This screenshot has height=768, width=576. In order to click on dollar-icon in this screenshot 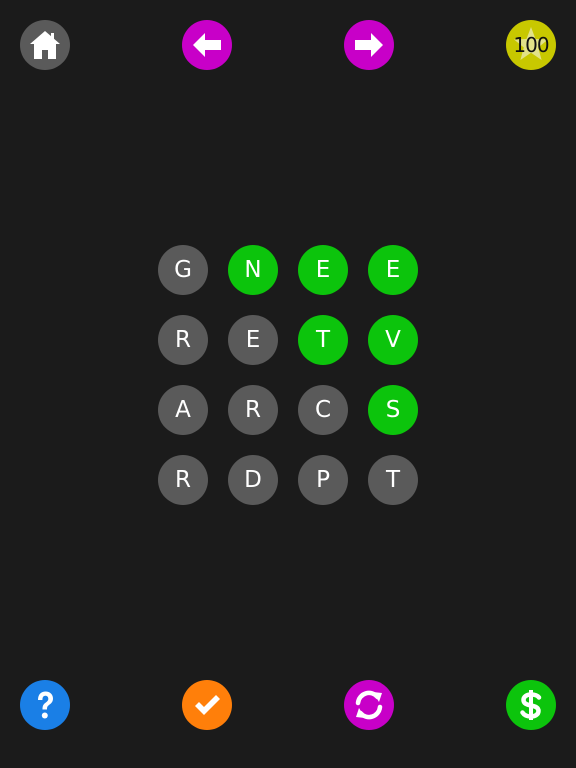, I will do `click(531, 705)`.